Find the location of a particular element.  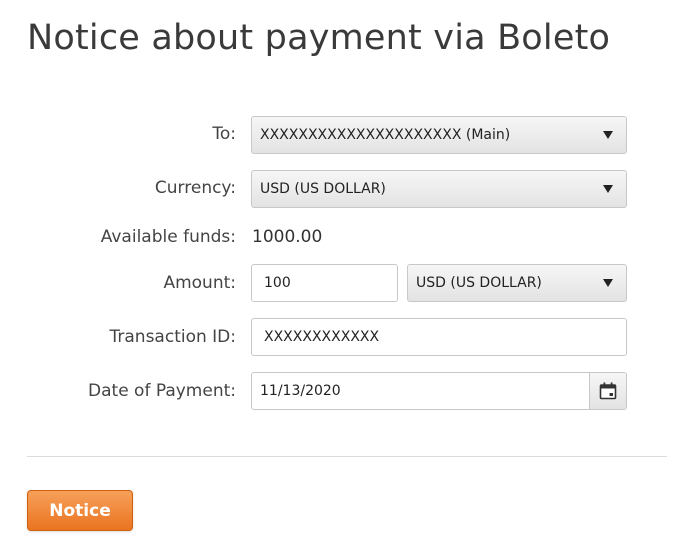

notice-button: Notice is located at coordinates (80, 510).